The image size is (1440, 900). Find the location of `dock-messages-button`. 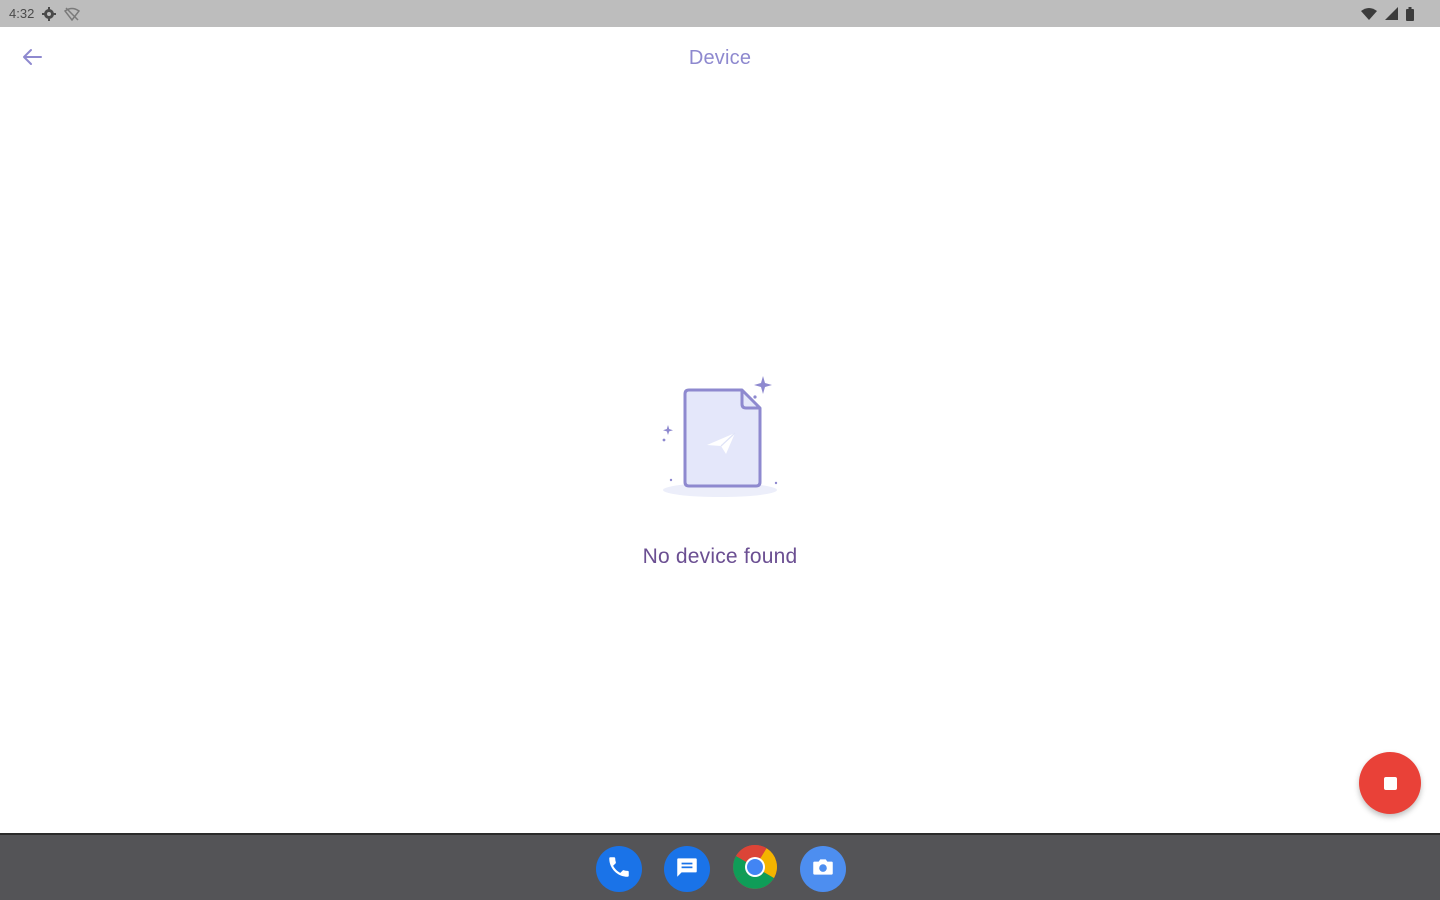

dock-messages-button is located at coordinates (687, 869).